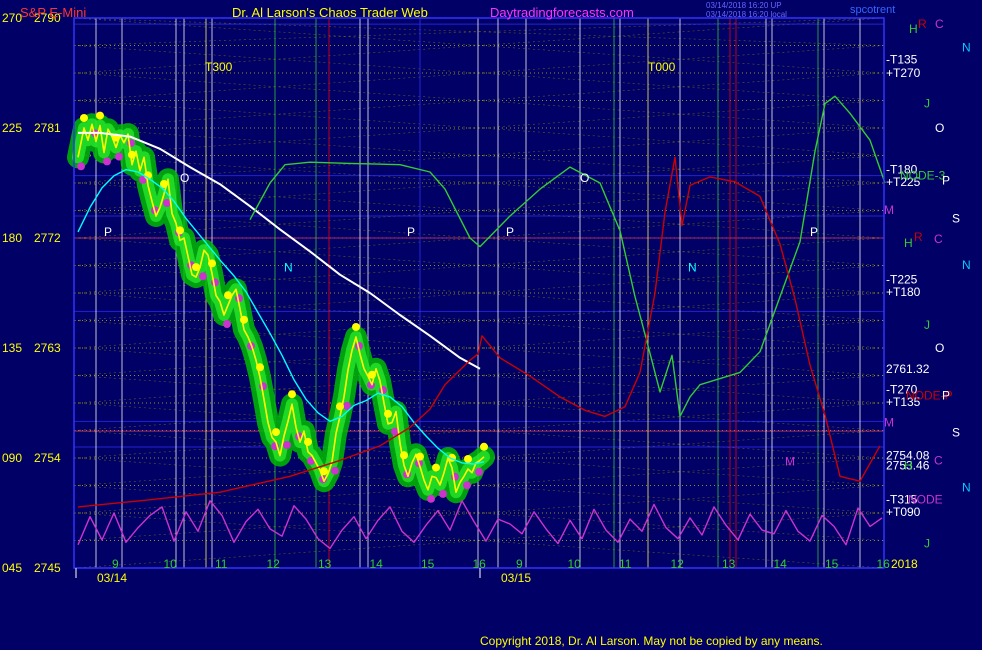 The height and width of the screenshot is (650, 982). What do you see at coordinates (12, 568) in the screenshot?
I see `y-angle-label: 045` at bounding box center [12, 568].